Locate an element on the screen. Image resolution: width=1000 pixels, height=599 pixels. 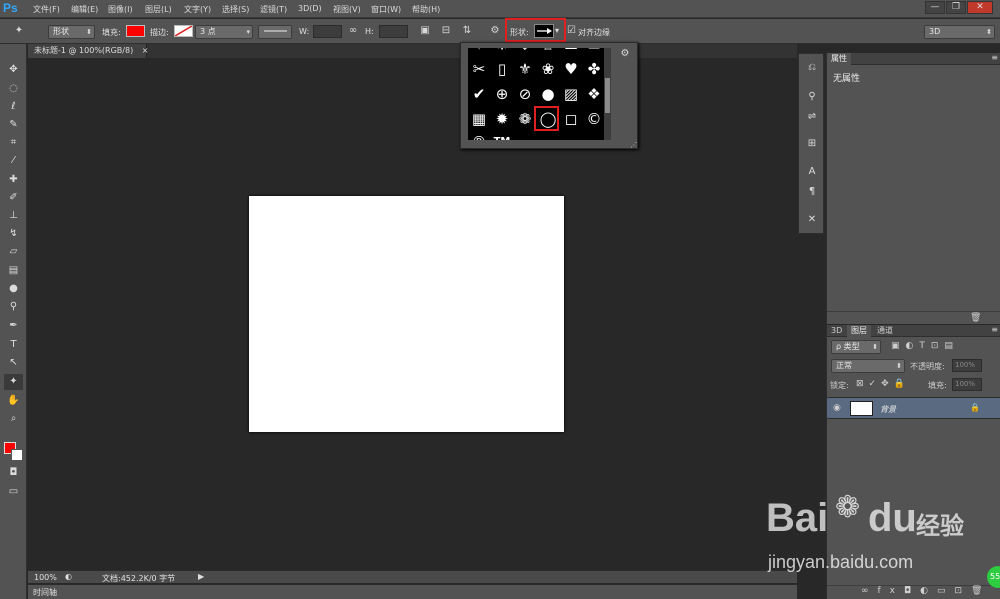
gradient-tool-icon: ▤ is located at coordinates (13, 271).